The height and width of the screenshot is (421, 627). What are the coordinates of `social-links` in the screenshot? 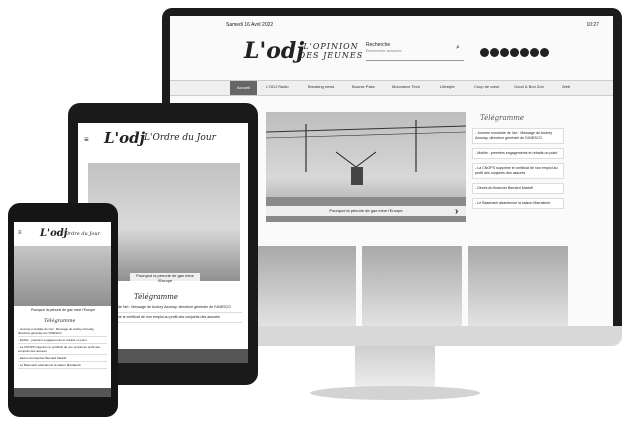 It's located at (515, 53).